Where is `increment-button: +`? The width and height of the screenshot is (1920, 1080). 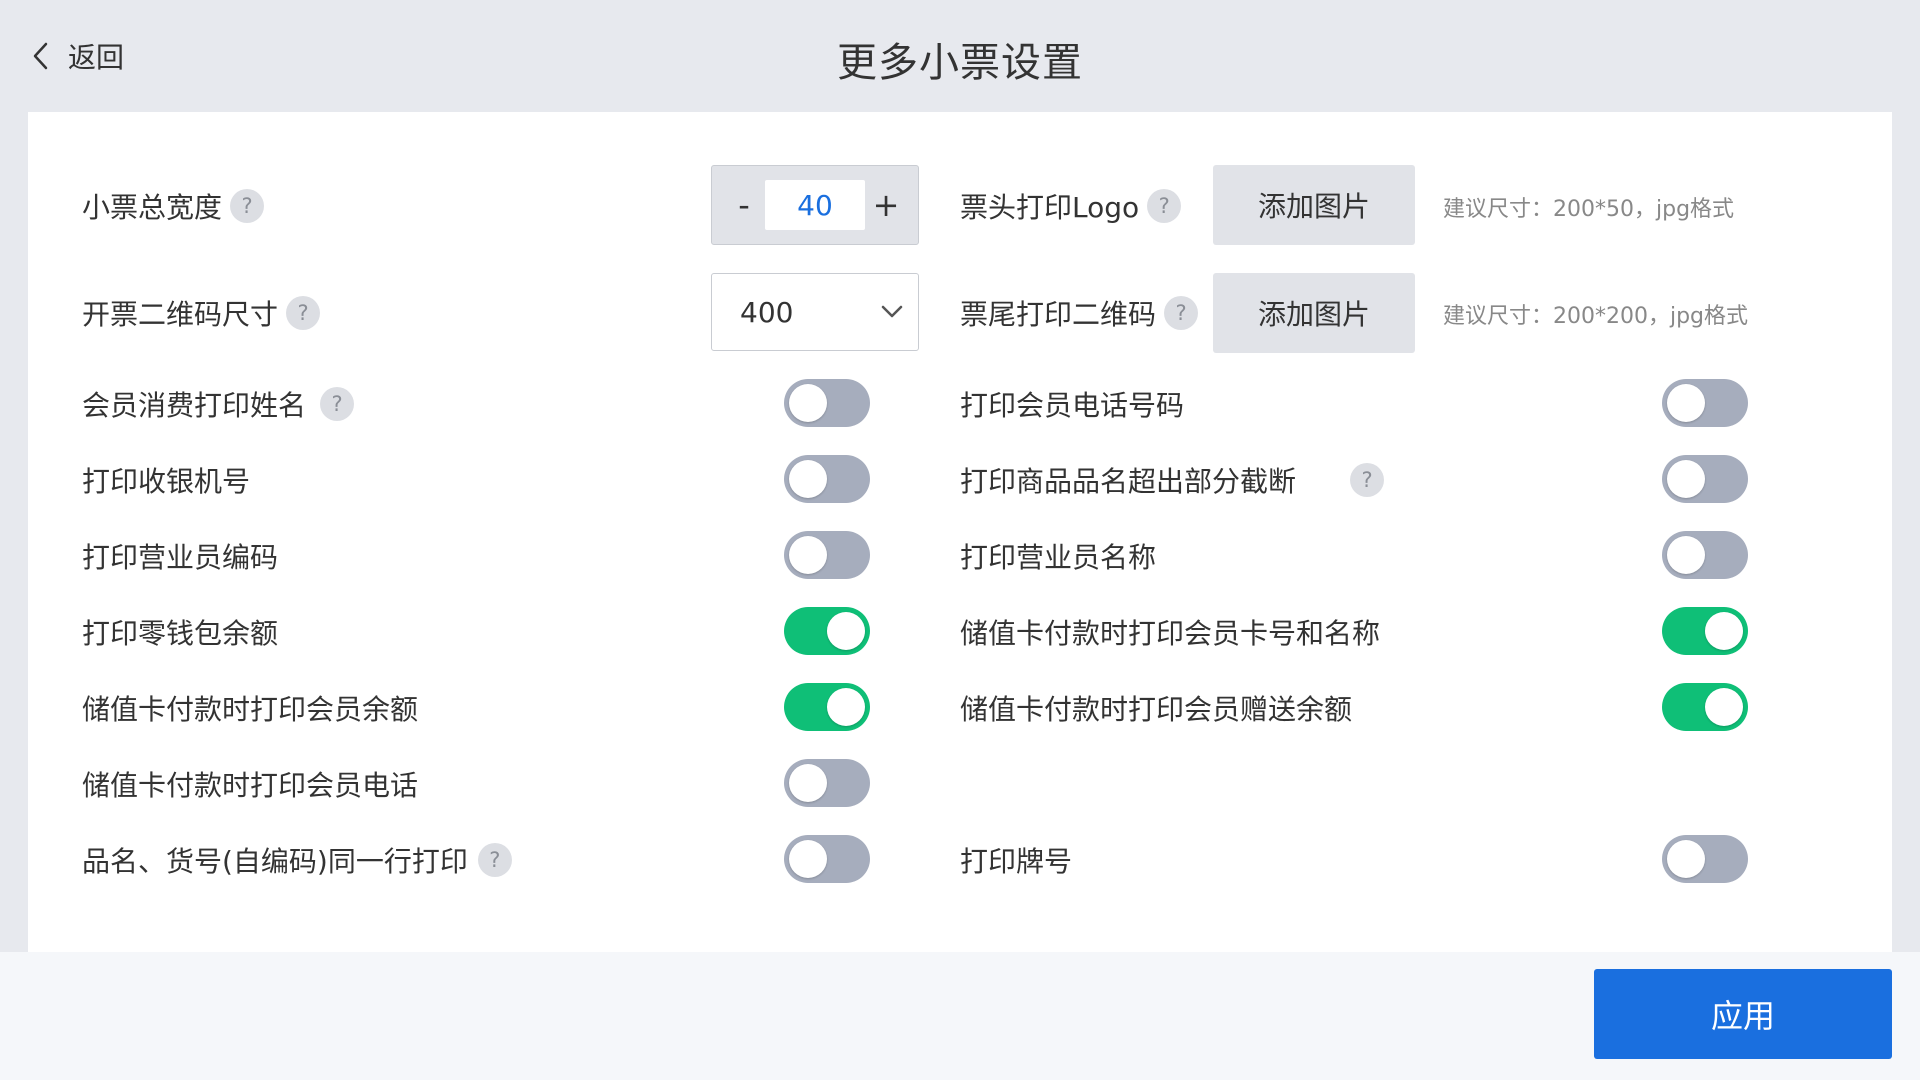 increment-button: + is located at coordinates (886, 205).